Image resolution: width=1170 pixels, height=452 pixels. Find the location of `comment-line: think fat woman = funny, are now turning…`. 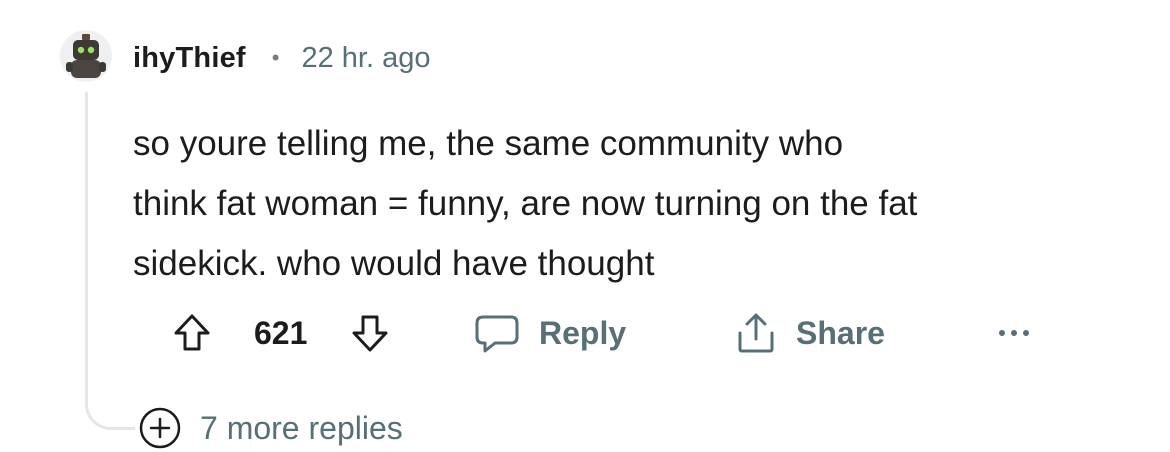

comment-line: think fat woman = funny, are now turning… is located at coordinates (525, 203).